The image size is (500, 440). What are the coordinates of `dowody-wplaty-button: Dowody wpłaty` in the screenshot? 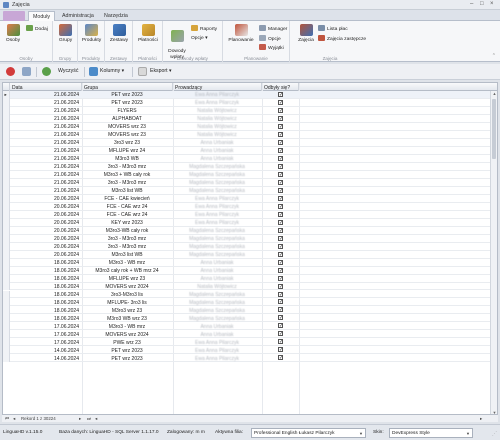 It's located at (177, 42).